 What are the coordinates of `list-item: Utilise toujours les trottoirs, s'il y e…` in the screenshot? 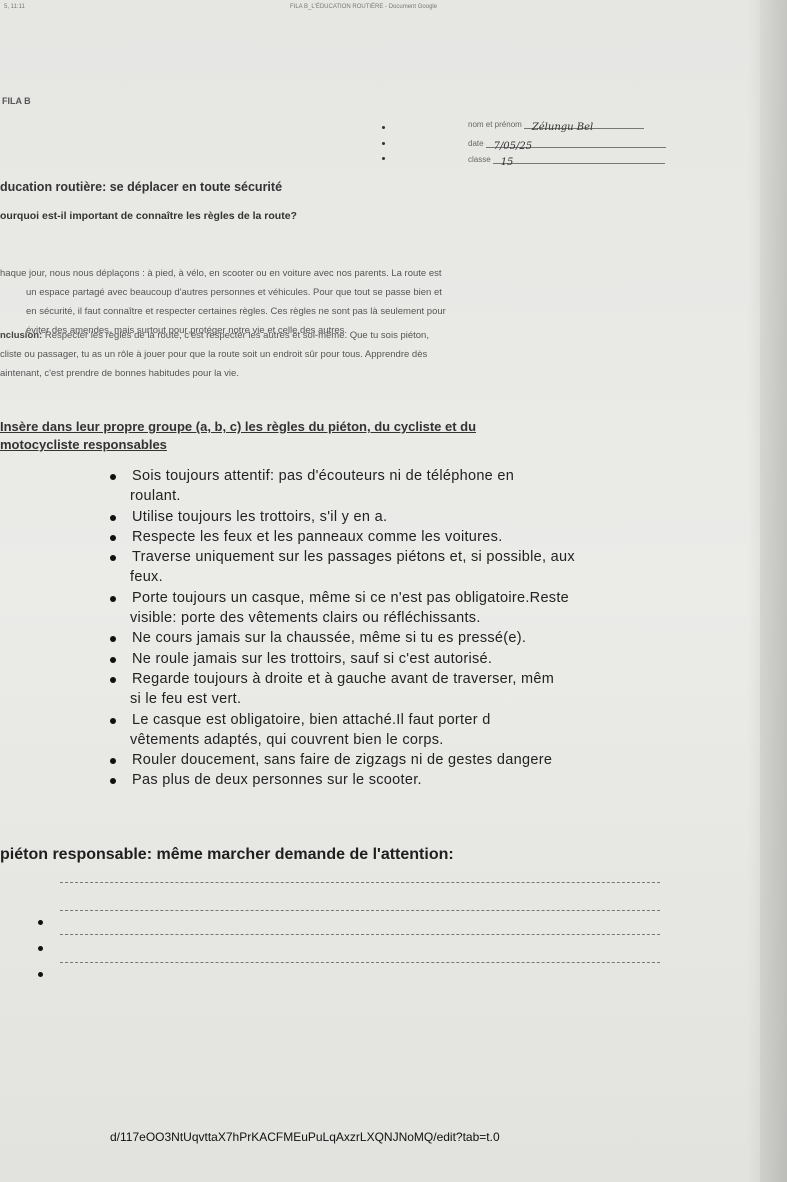 It's located at (448, 517).